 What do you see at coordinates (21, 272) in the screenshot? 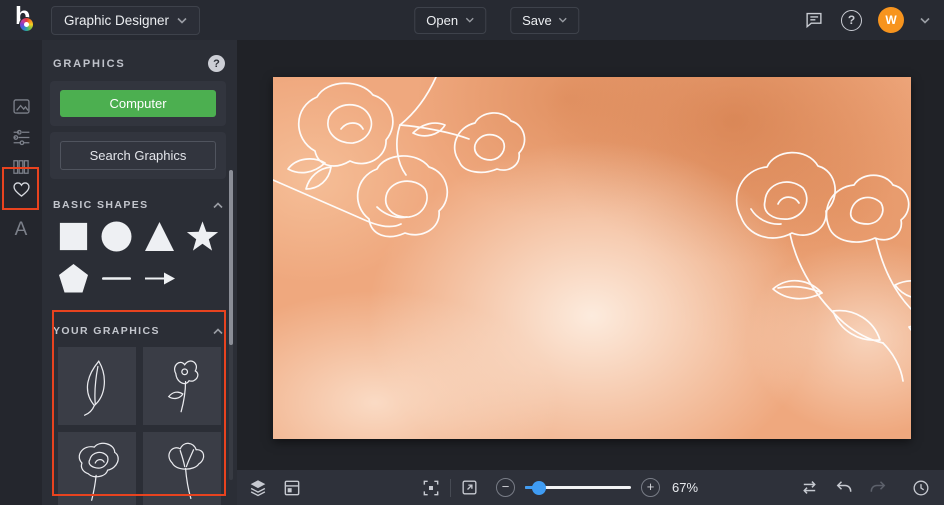
I see `tool-rail: A` at bounding box center [21, 272].